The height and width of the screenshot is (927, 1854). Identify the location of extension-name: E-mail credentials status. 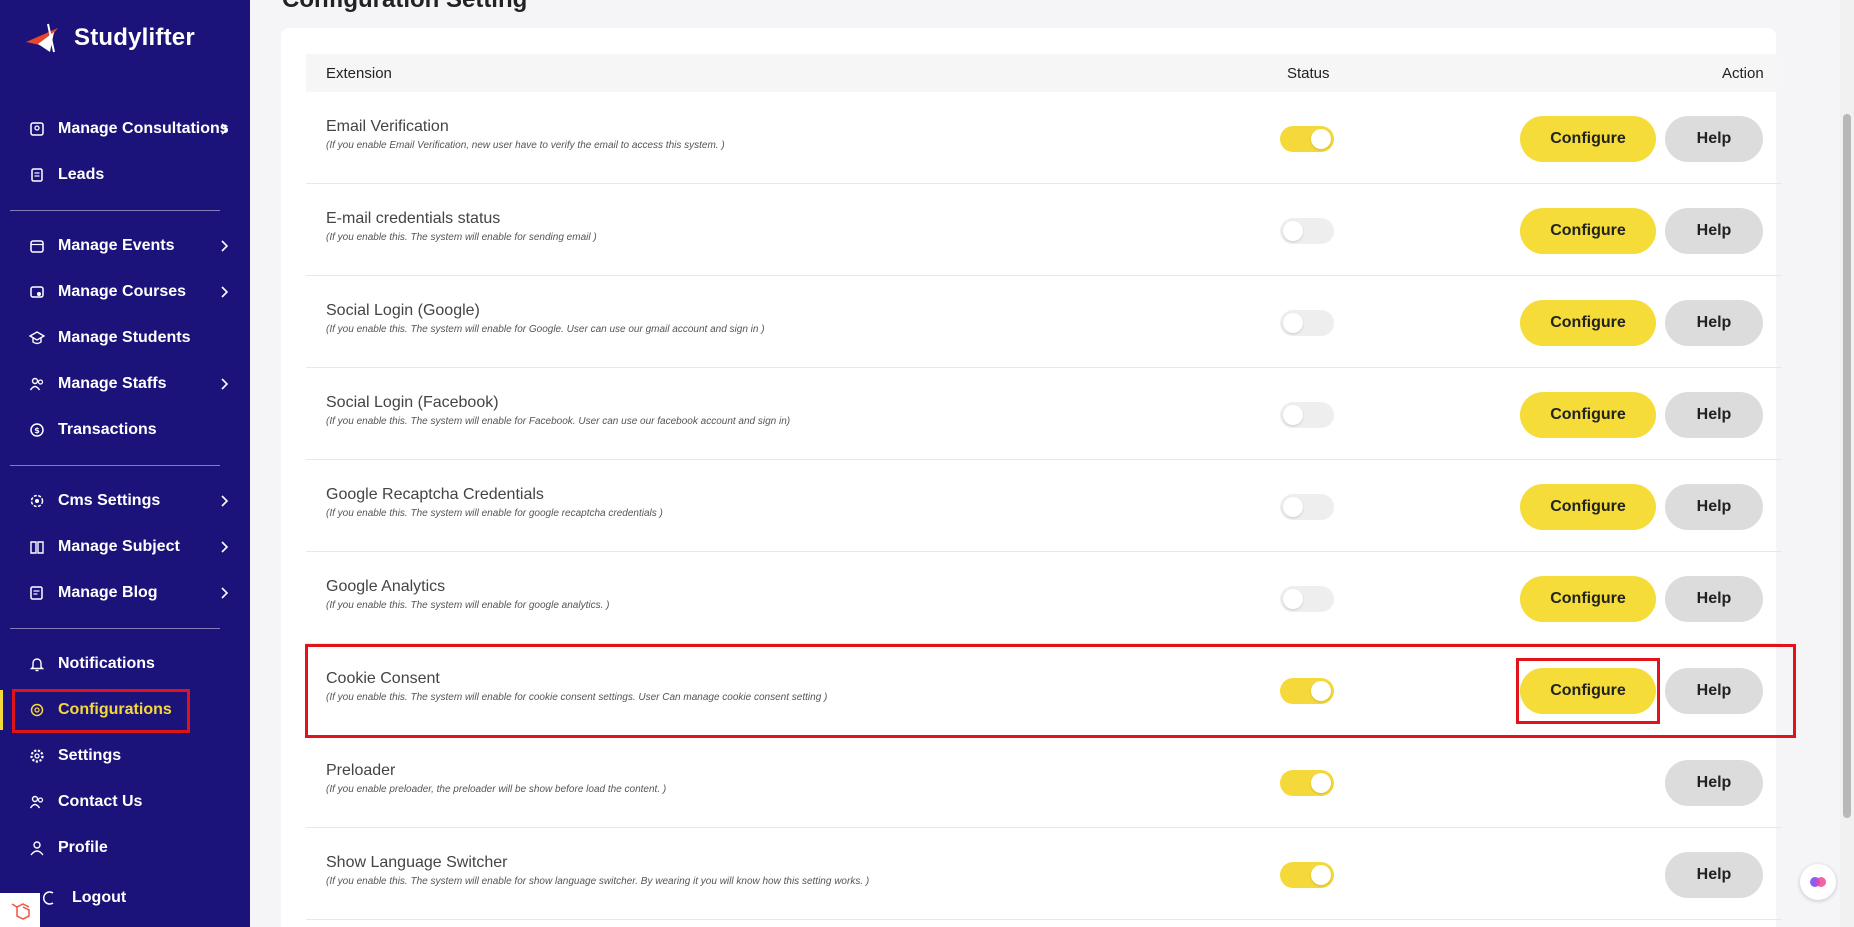
(413, 218).